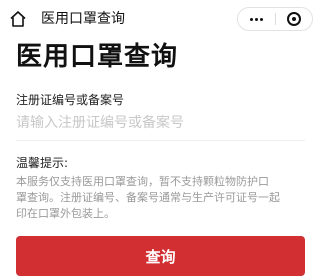 The width and height of the screenshot is (321, 280). I want to click on capsule-menu, so click(275, 19).